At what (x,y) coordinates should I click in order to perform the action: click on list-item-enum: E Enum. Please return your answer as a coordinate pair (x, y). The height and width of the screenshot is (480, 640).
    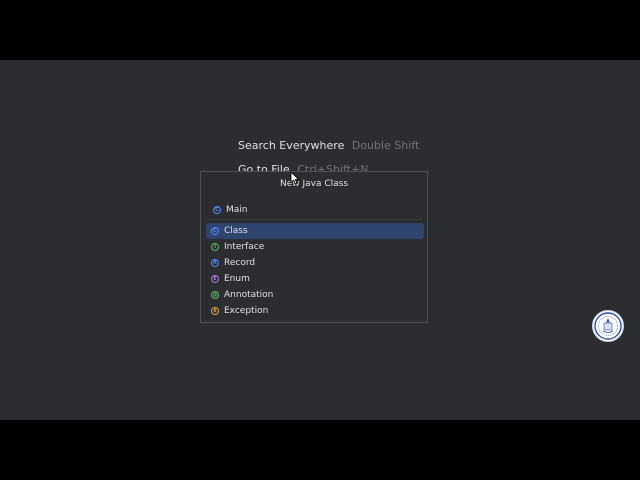
    Looking at the image, I should click on (315, 279).